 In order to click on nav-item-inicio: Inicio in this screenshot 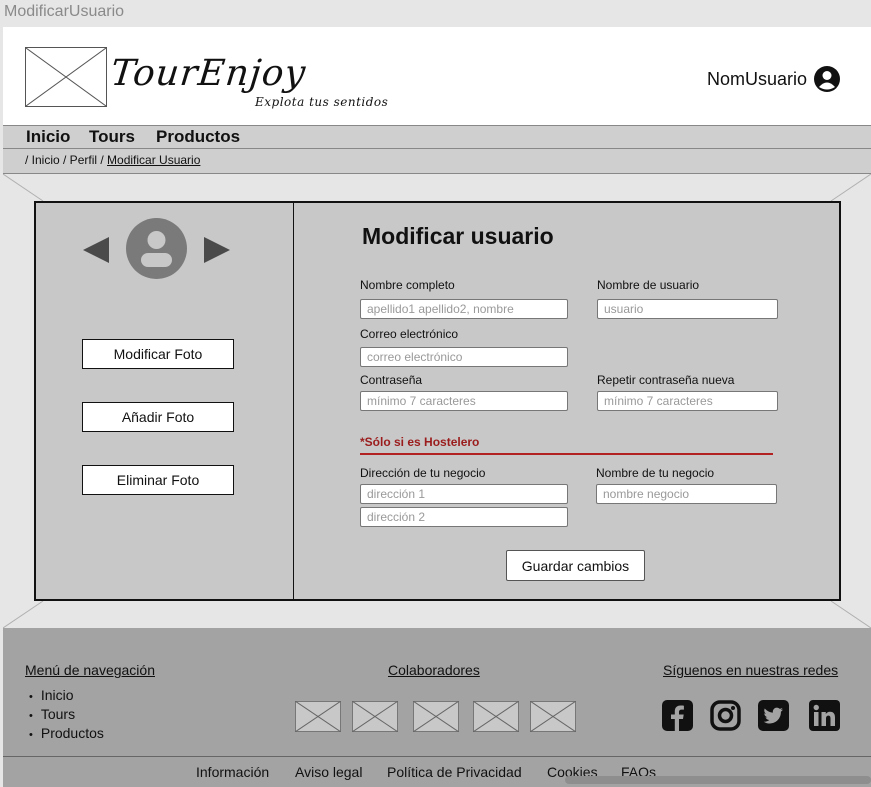, I will do `click(48, 137)`.